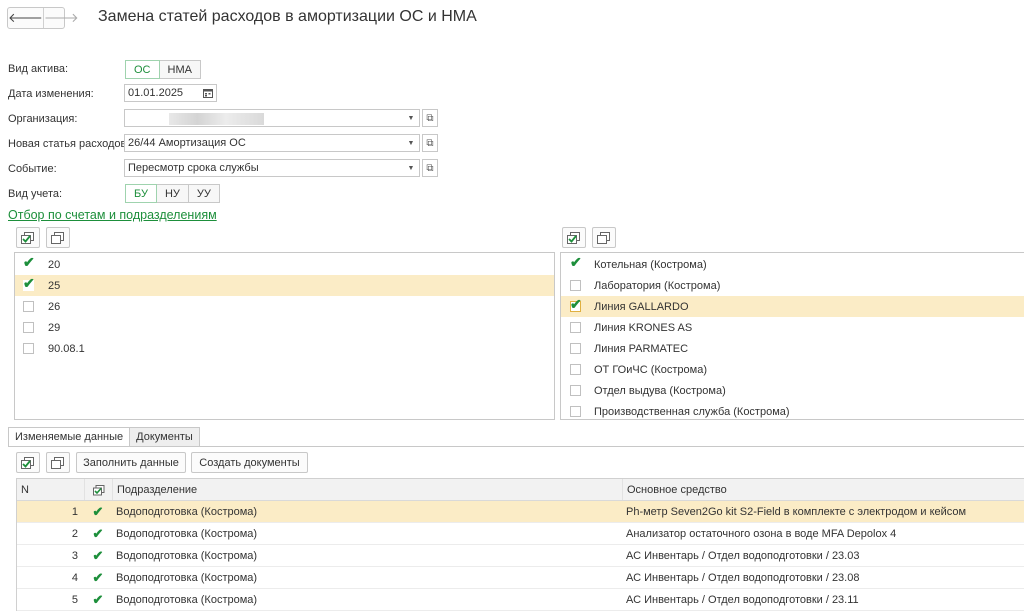  I want to click on list-item: Линия PARMATEC, so click(792, 348).